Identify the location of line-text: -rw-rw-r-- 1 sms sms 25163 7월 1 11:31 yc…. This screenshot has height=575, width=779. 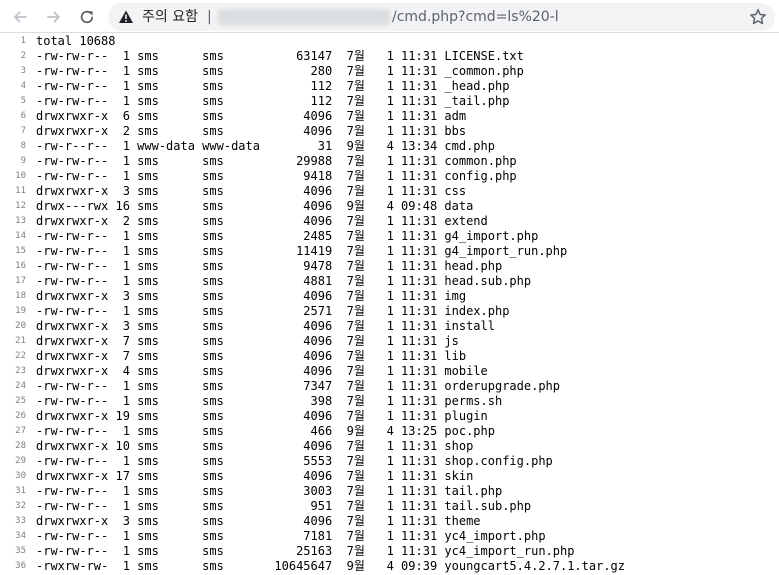
(305, 551).